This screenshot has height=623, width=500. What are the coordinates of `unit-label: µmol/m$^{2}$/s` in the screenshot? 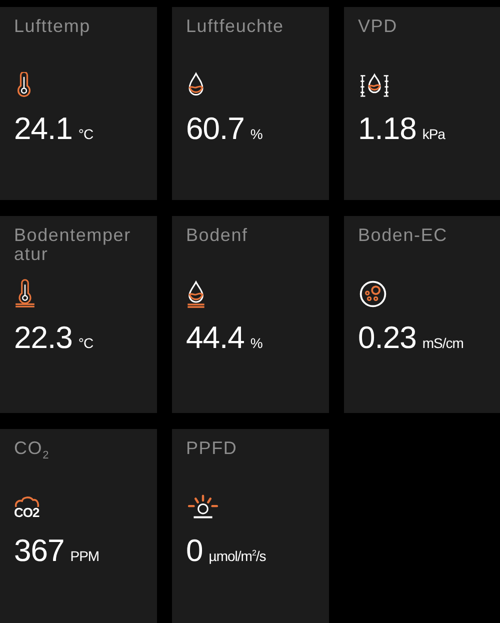 It's located at (237, 556).